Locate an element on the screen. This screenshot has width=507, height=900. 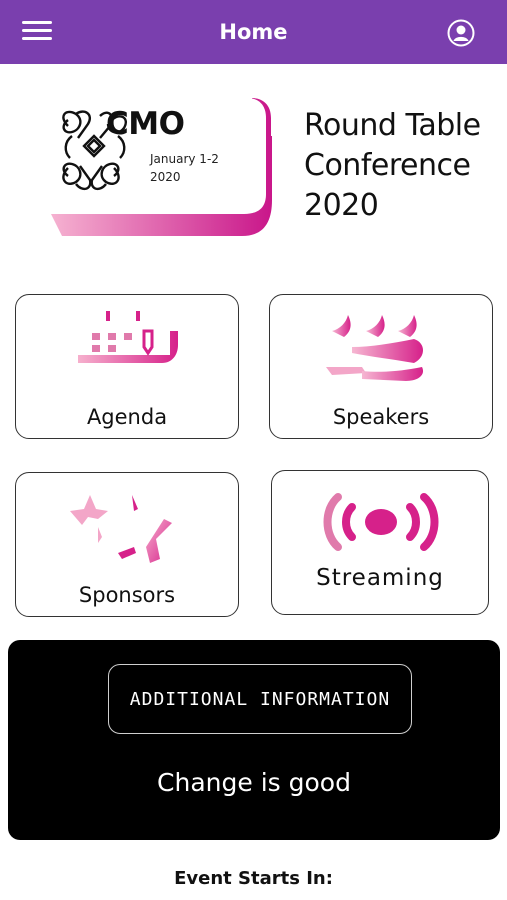
broadcast-icon is located at coordinates (381, 522).